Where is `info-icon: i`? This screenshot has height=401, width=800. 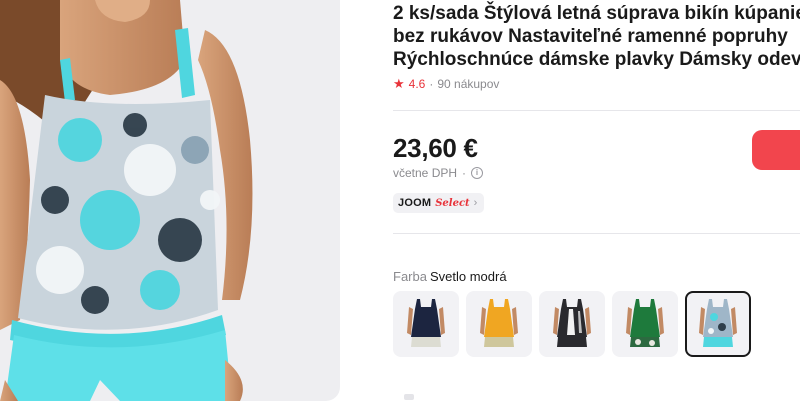
info-icon: i is located at coordinates (477, 173).